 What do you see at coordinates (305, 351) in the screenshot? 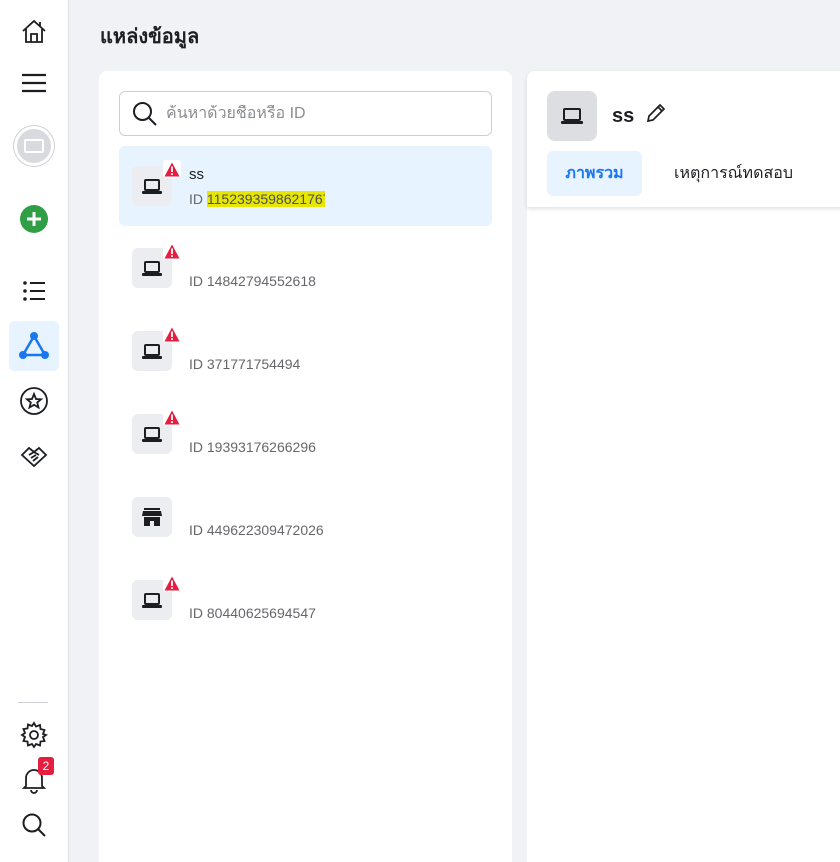
I see `data-source-row: ID 371771754494` at bounding box center [305, 351].